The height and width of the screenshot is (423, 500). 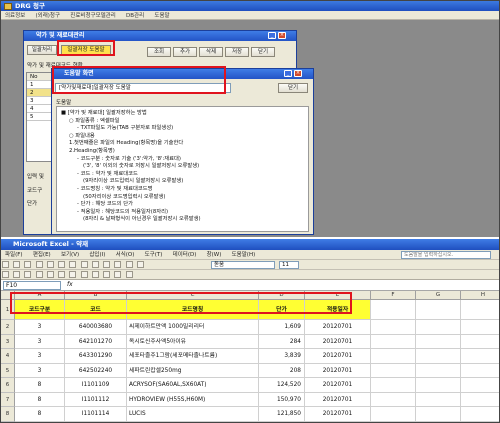 I want to click on underline-icon, so click(x=28, y=274).